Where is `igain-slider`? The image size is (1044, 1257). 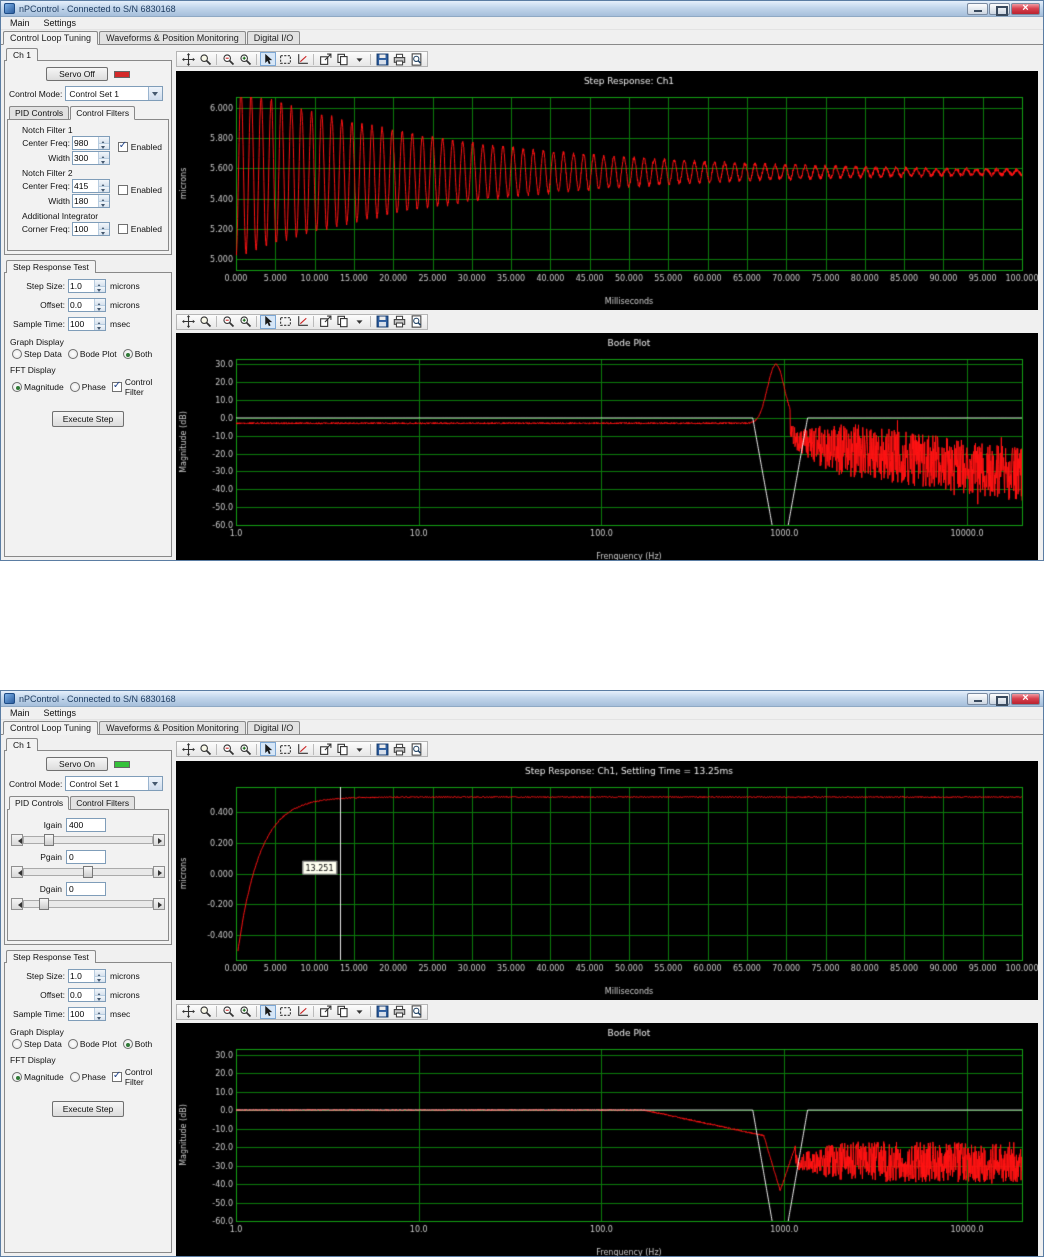
igain-slider is located at coordinates (88, 840).